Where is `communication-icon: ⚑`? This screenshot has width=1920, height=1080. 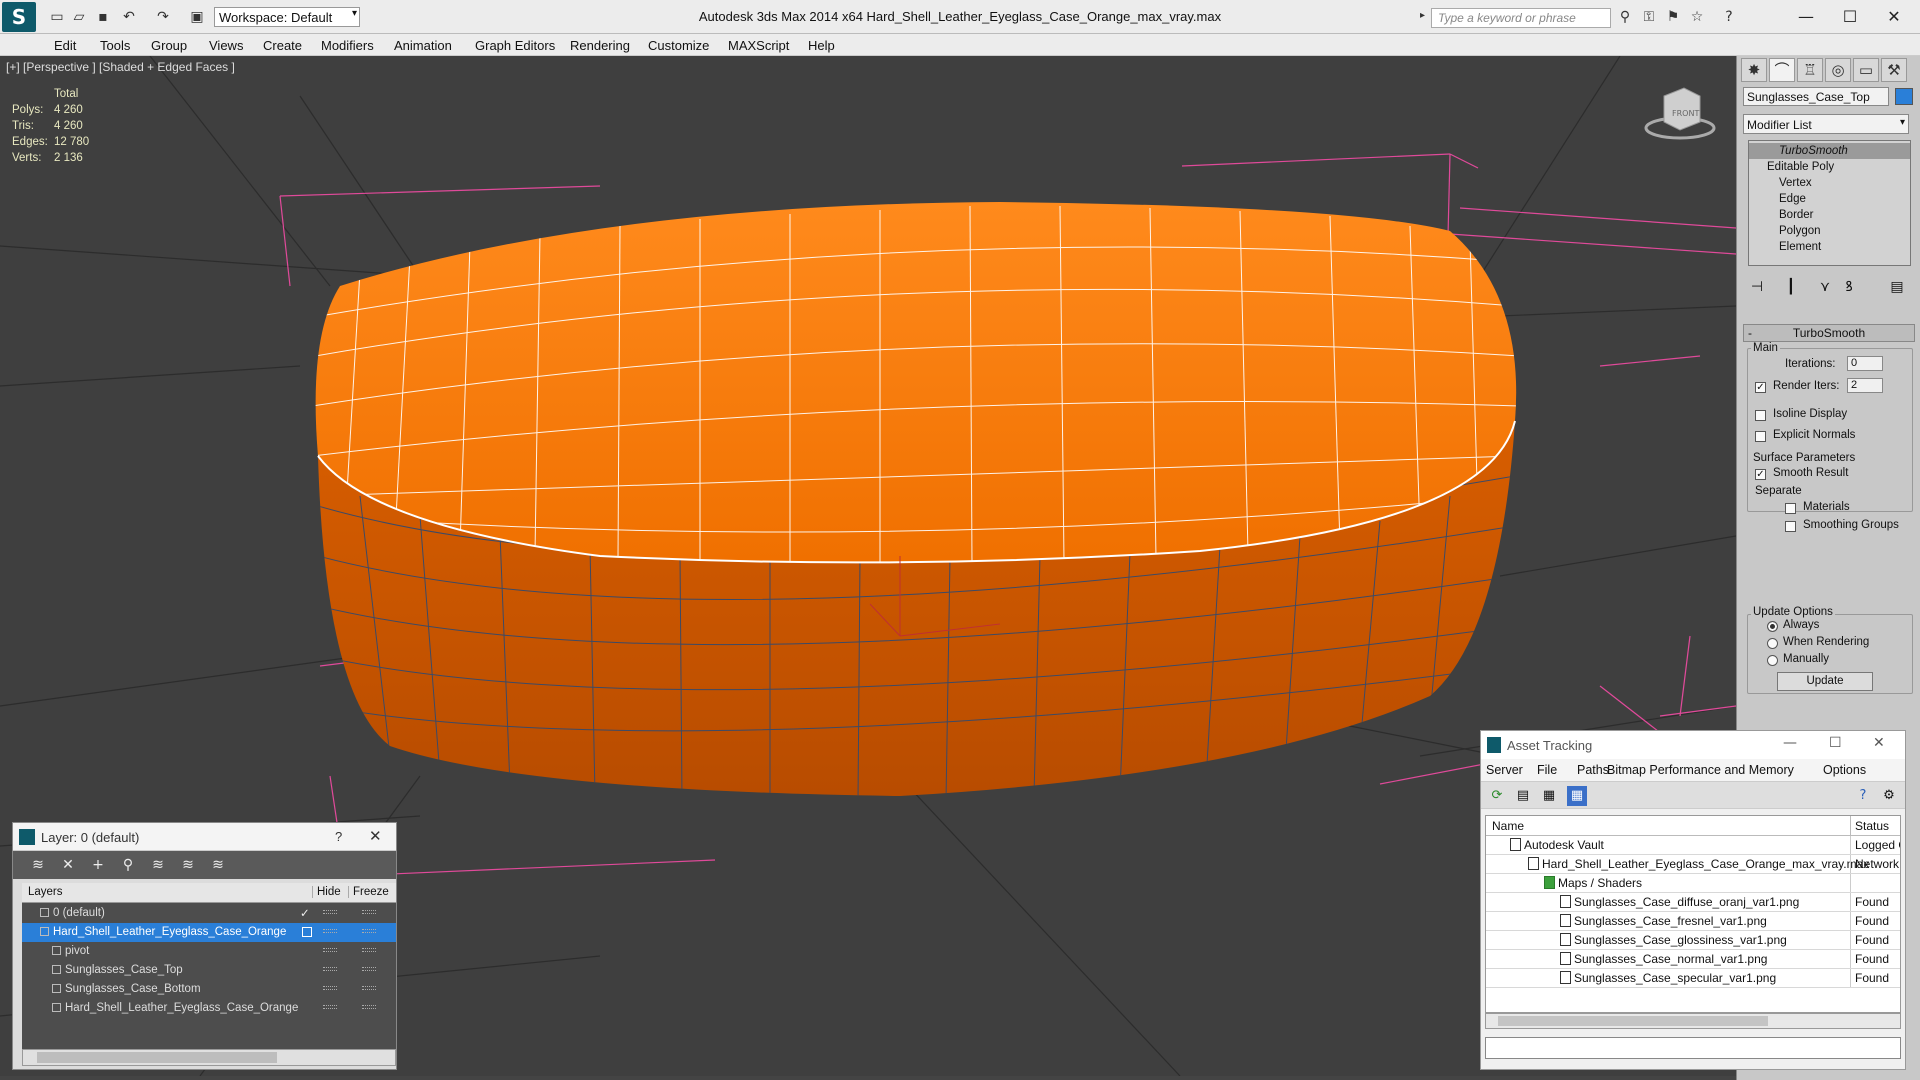 communication-icon: ⚑ is located at coordinates (1673, 17).